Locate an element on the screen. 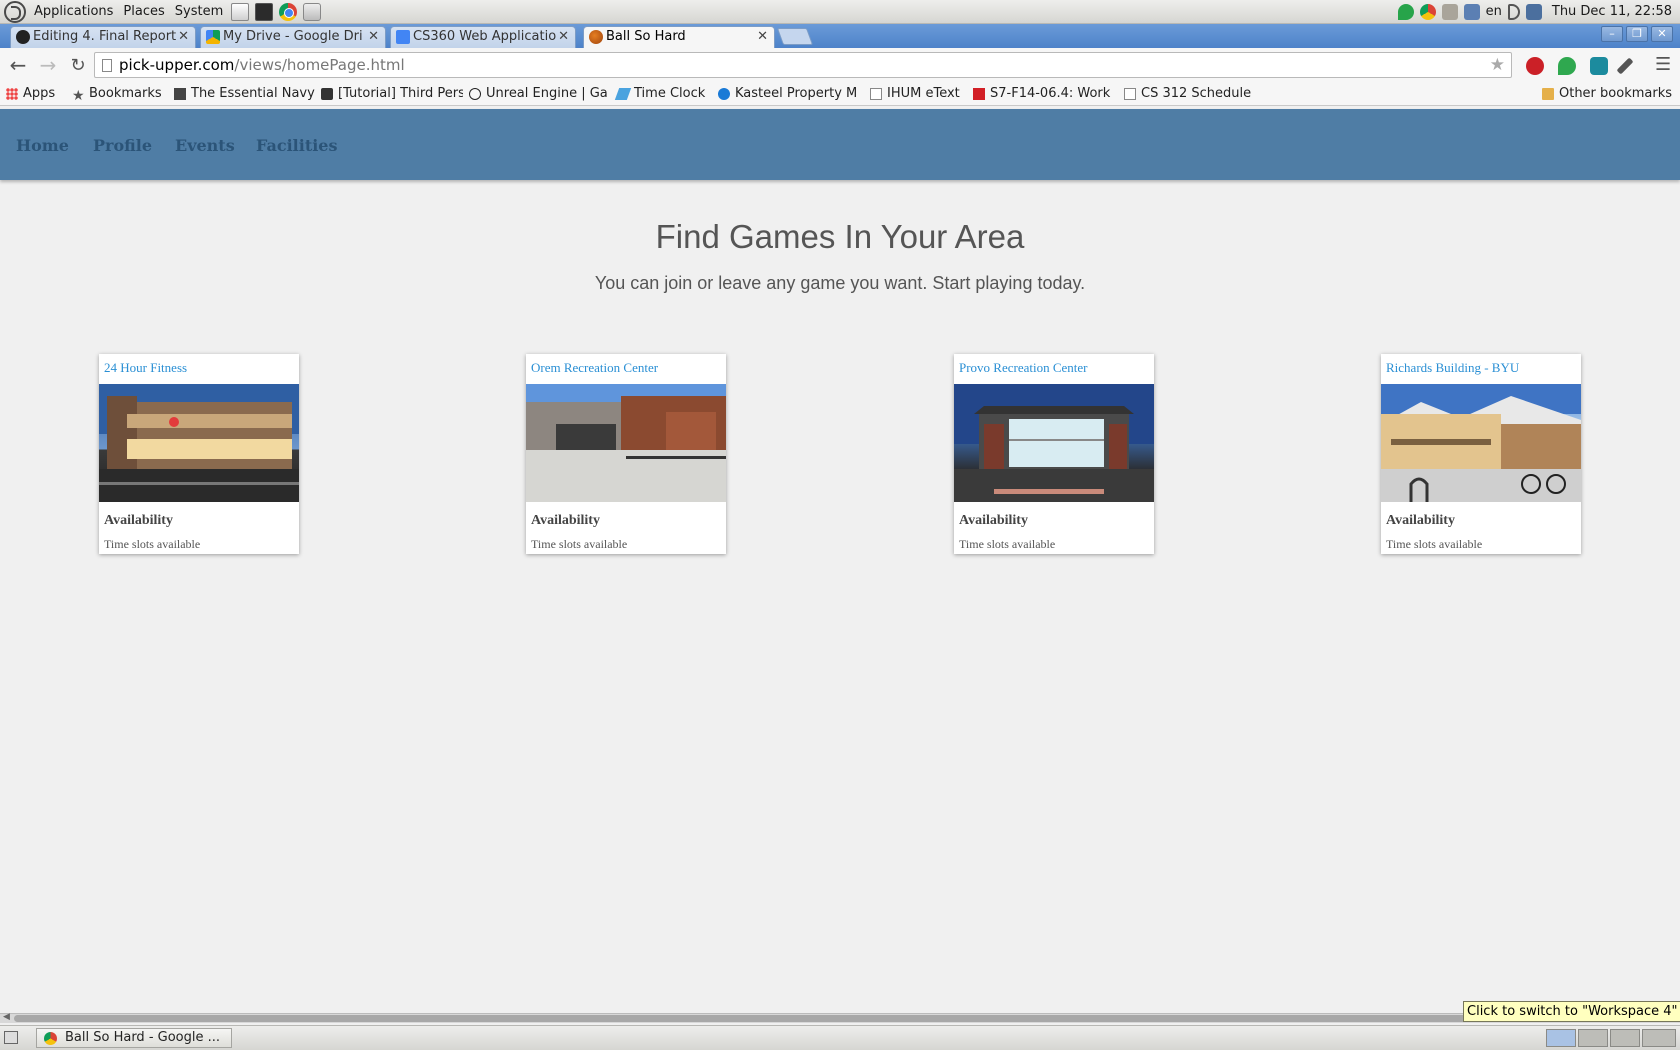  evernote-tray-icon is located at coordinates (1405, 11).